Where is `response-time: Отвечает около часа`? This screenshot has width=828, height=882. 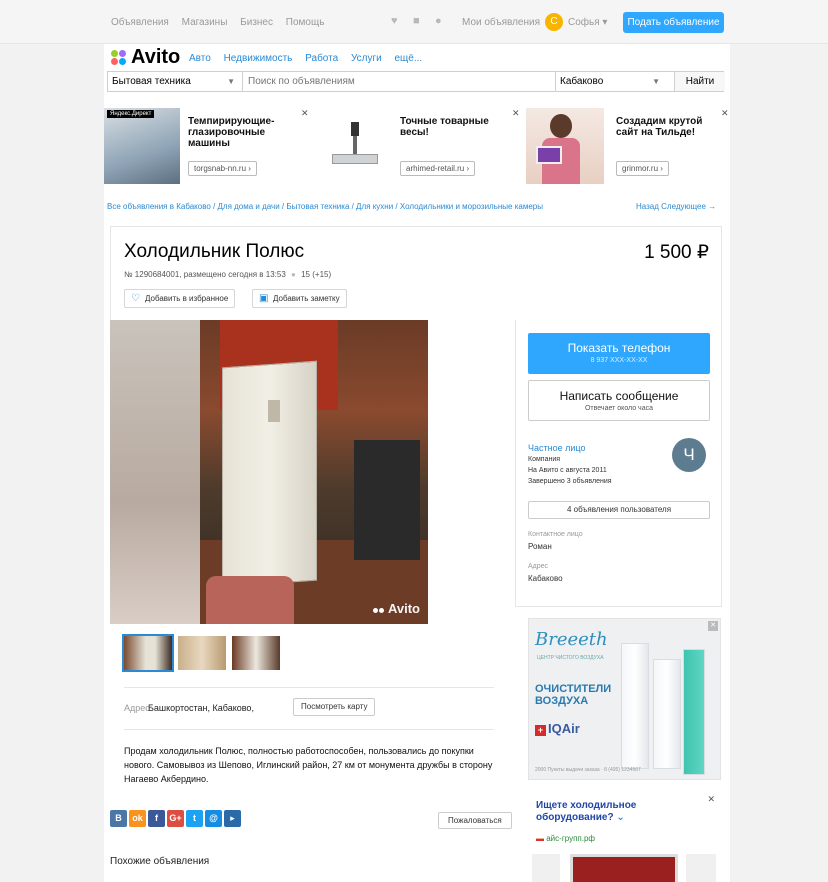 response-time: Отвечает около часа is located at coordinates (618, 408).